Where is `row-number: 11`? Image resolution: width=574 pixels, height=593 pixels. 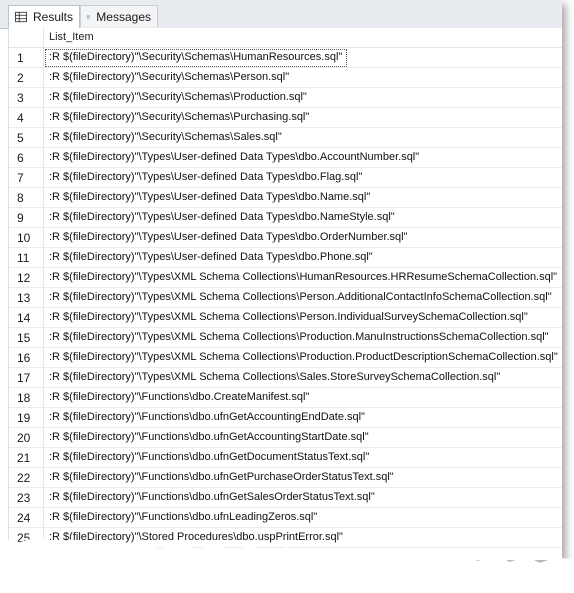
row-number: 11 is located at coordinates (23, 258).